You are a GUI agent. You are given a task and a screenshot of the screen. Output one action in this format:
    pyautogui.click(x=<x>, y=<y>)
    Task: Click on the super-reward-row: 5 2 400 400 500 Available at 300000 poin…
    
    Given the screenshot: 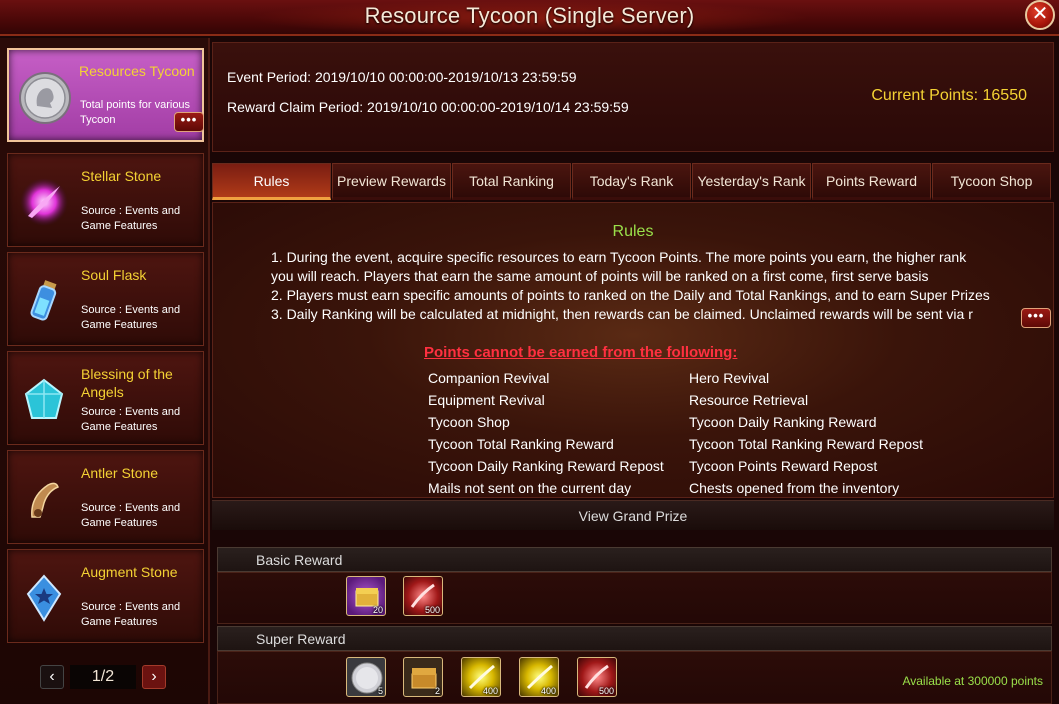 What is the action you would take?
    pyautogui.click(x=634, y=677)
    